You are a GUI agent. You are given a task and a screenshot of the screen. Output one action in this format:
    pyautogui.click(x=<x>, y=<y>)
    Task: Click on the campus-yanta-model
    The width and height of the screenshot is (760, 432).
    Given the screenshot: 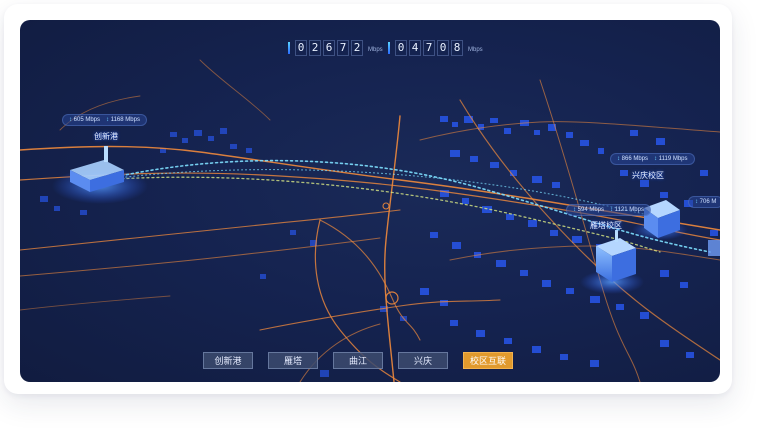 What is the action you would take?
    pyautogui.click(x=612, y=262)
    